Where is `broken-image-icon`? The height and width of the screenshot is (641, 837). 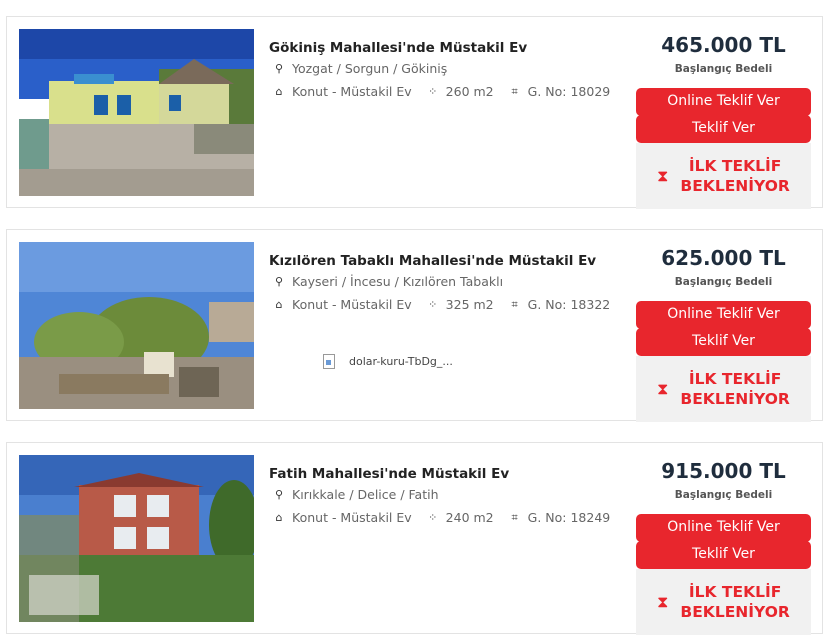 broken-image-icon is located at coordinates (329, 361).